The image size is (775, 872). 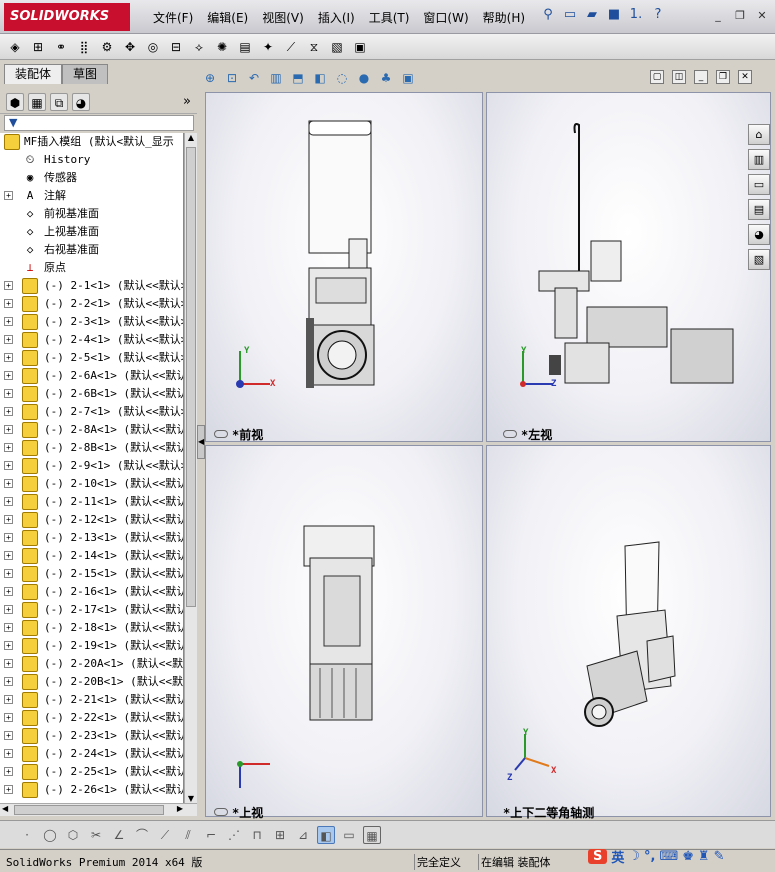 I want to click on close-icon: ✕, so click(x=762, y=16).